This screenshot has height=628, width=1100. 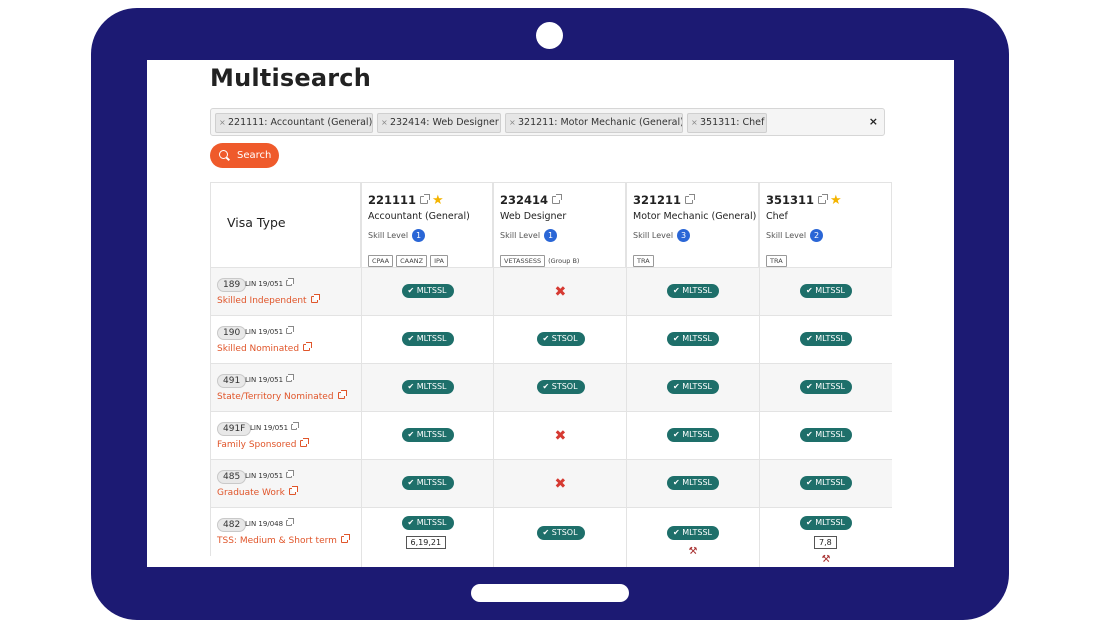 I want to click on chip-label: 351311: Chef, so click(x=732, y=122).